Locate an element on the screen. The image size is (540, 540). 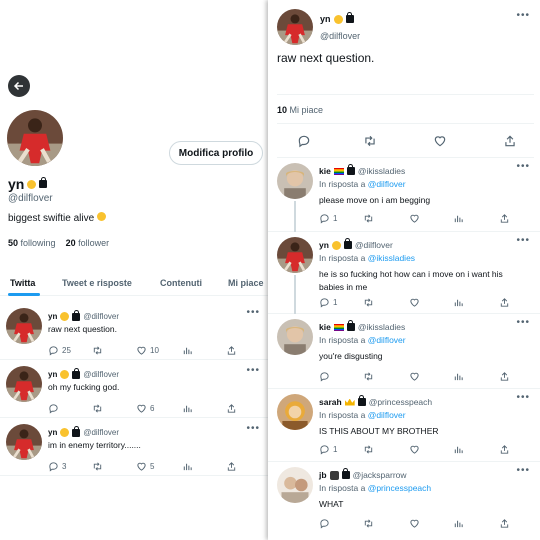
share-icon is located at coordinates (504, 218).